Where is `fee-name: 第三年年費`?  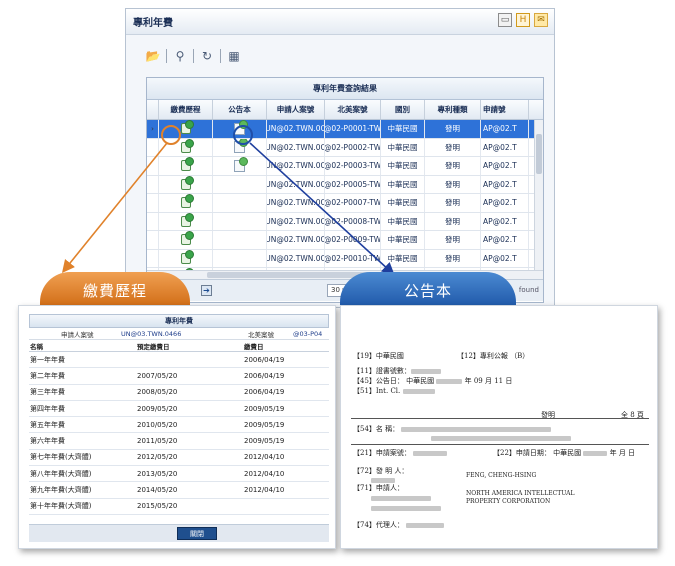
fee-name: 第三年年費 is located at coordinates (47, 392).